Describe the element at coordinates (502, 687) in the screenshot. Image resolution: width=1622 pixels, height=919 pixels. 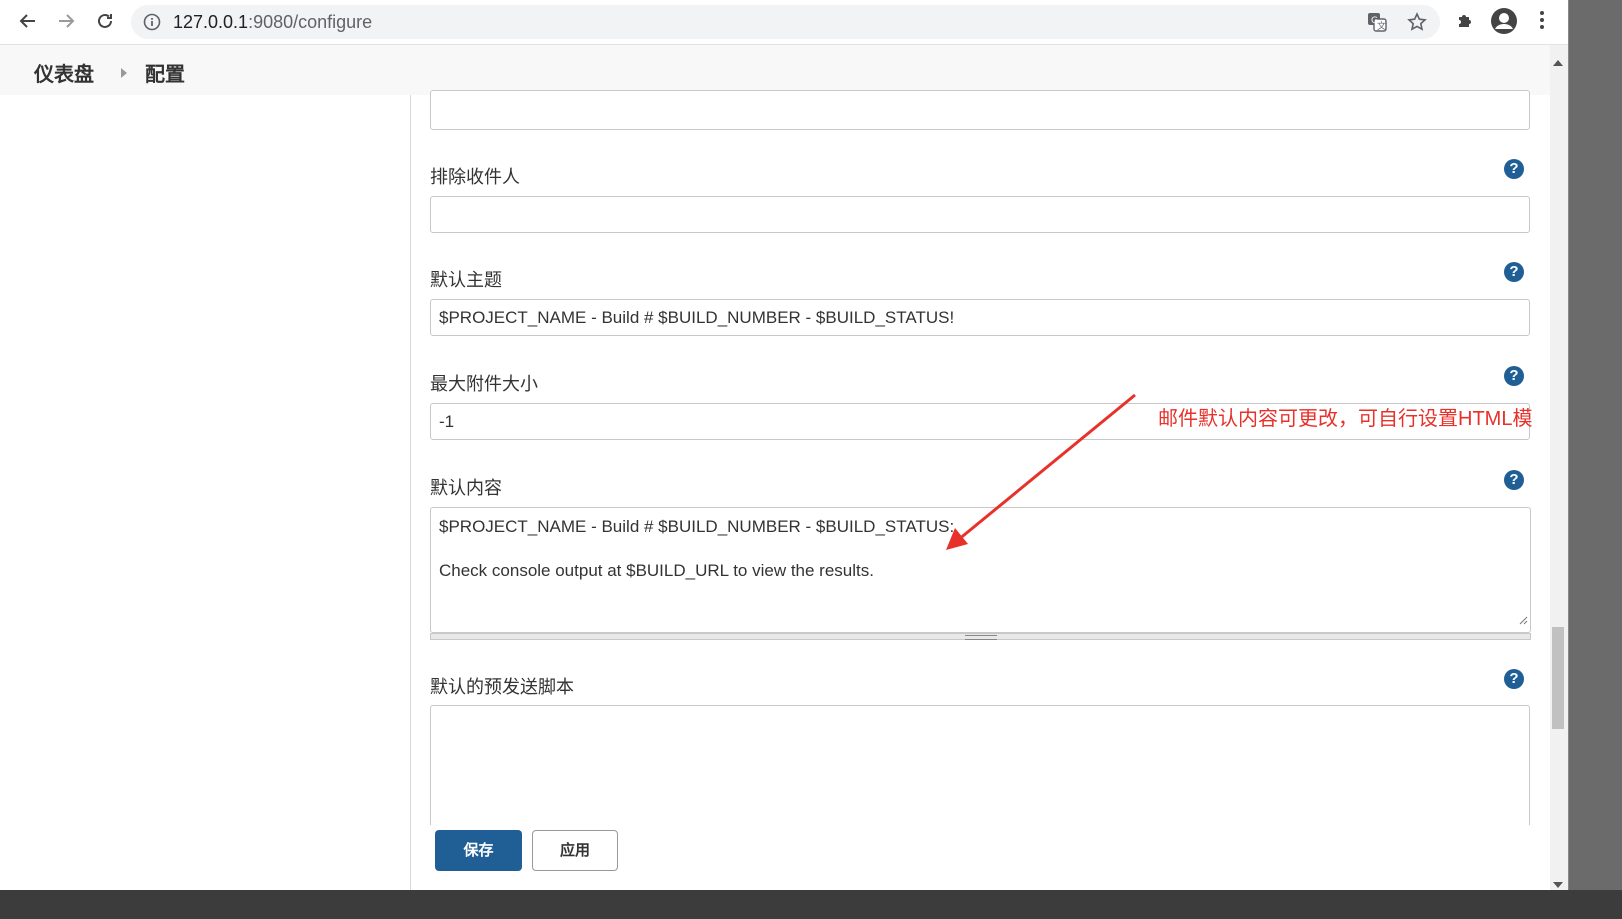
I see `default-presend-script-label: 默认的预发送脚本` at that location.